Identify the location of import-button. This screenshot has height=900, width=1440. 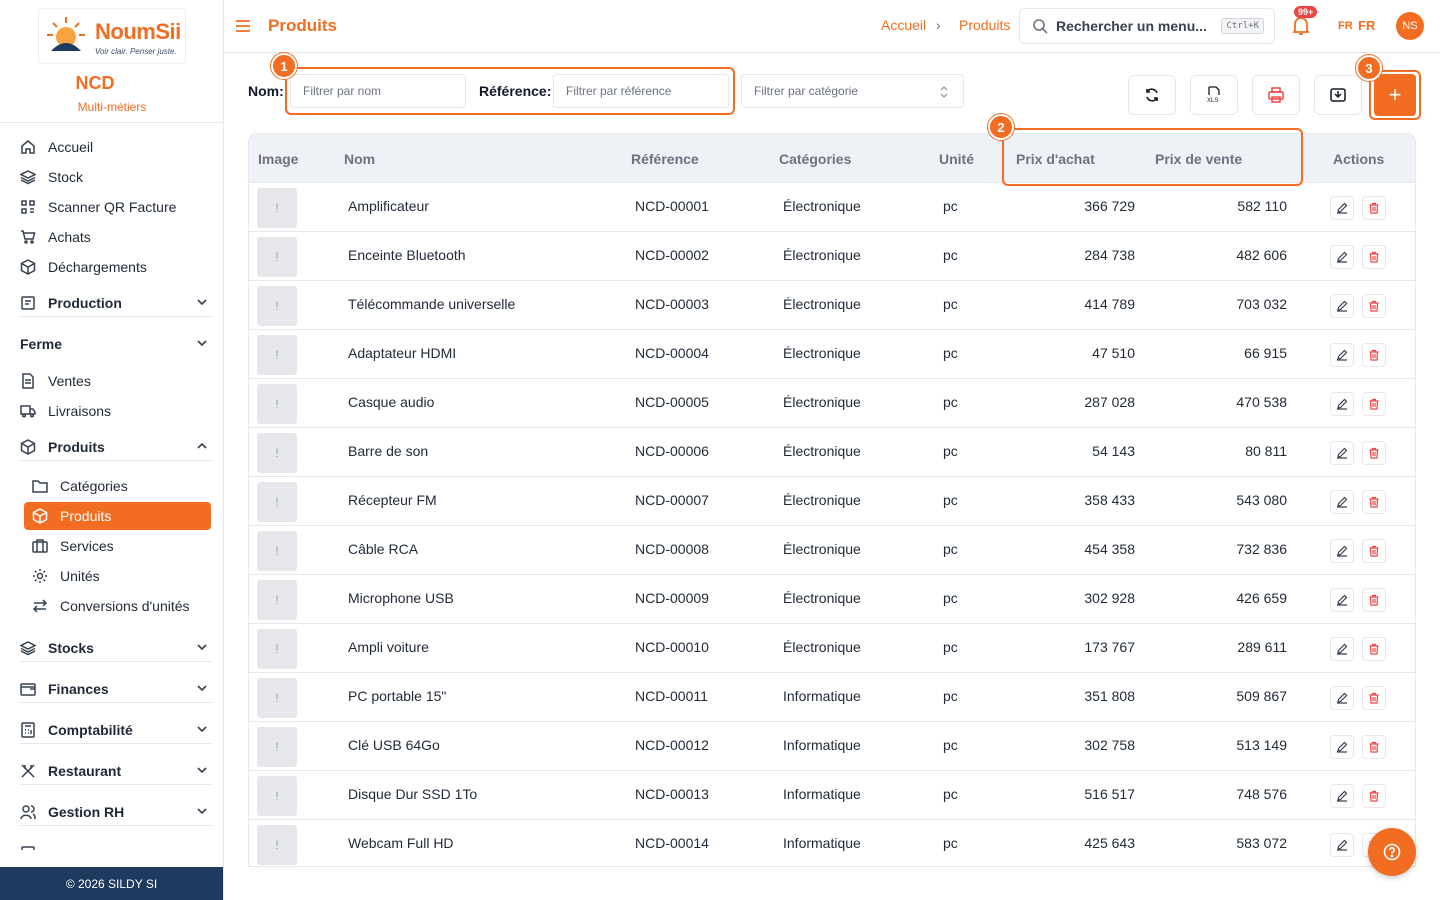
(1338, 95).